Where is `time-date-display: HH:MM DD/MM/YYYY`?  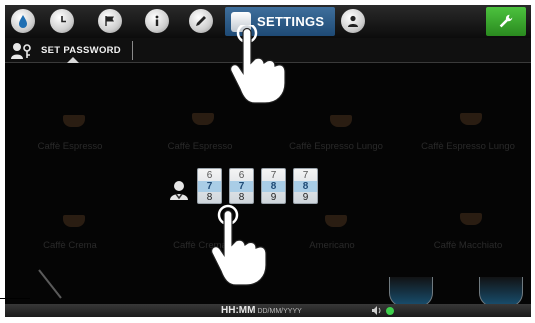
time-date-display: HH:MM DD/MM/YYYY is located at coordinates (261, 310).